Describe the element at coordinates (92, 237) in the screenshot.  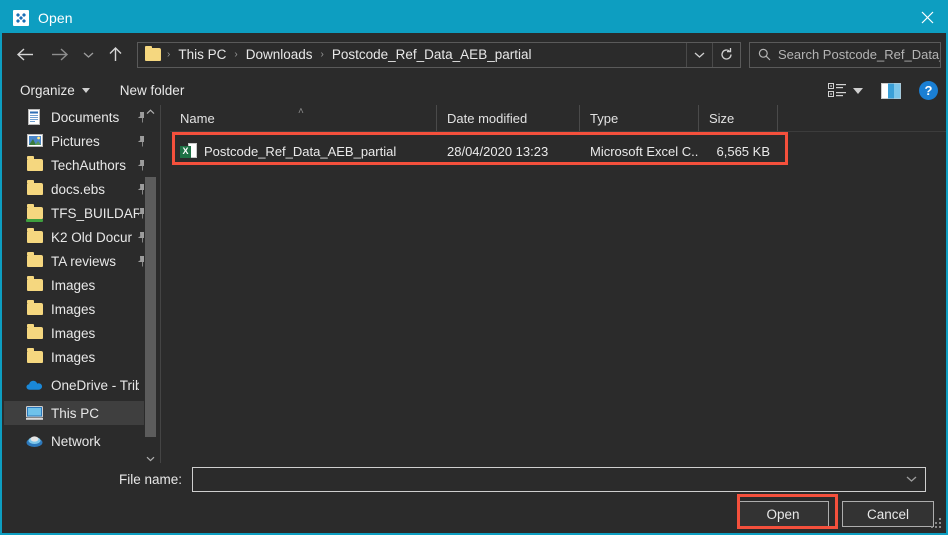
I see `sidebar-item-label: K2 Old Docur` at that location.